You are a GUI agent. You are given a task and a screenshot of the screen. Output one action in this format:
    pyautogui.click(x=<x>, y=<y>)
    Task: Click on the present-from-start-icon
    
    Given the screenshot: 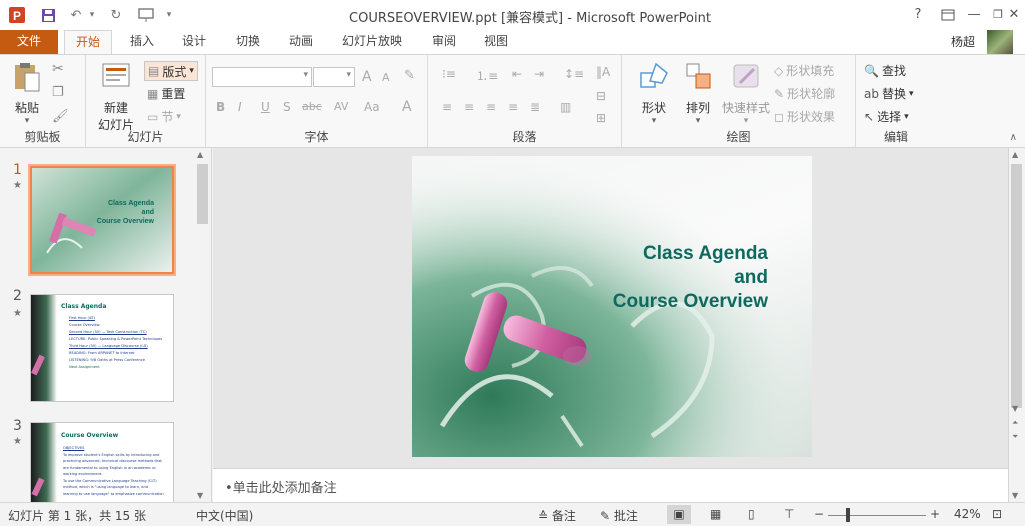 What is the action you would take?
    pyautogui.click(x=146, y=15)
    